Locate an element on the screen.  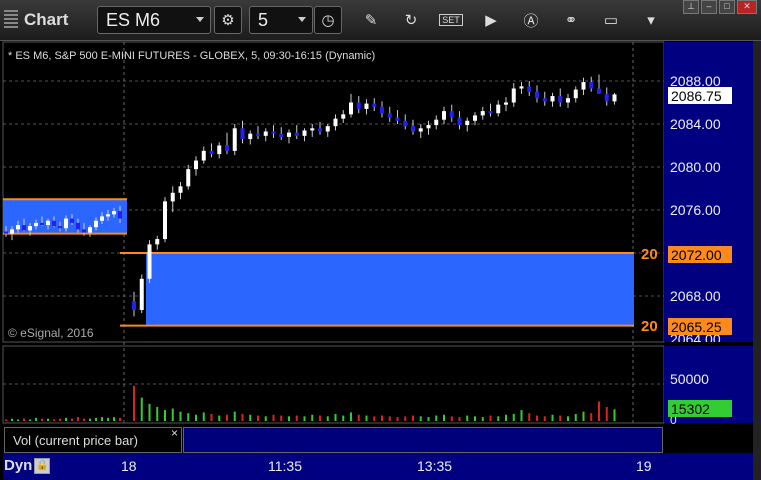
zone-bottom-price-badge: 2065.25 is located at coordinates (700, 326).